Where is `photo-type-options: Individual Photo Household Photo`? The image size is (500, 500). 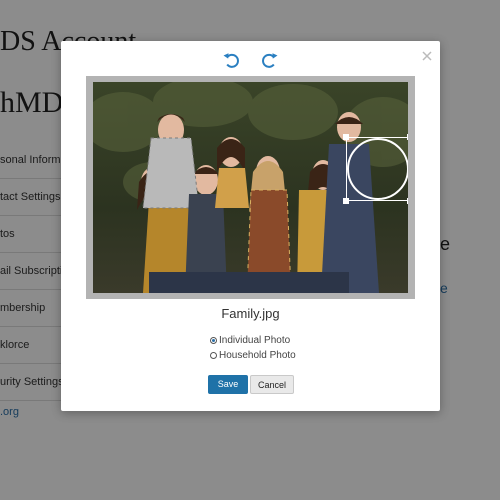 photo-type-options: Individual Photo Household Photo is located at coordinates (253, 348).